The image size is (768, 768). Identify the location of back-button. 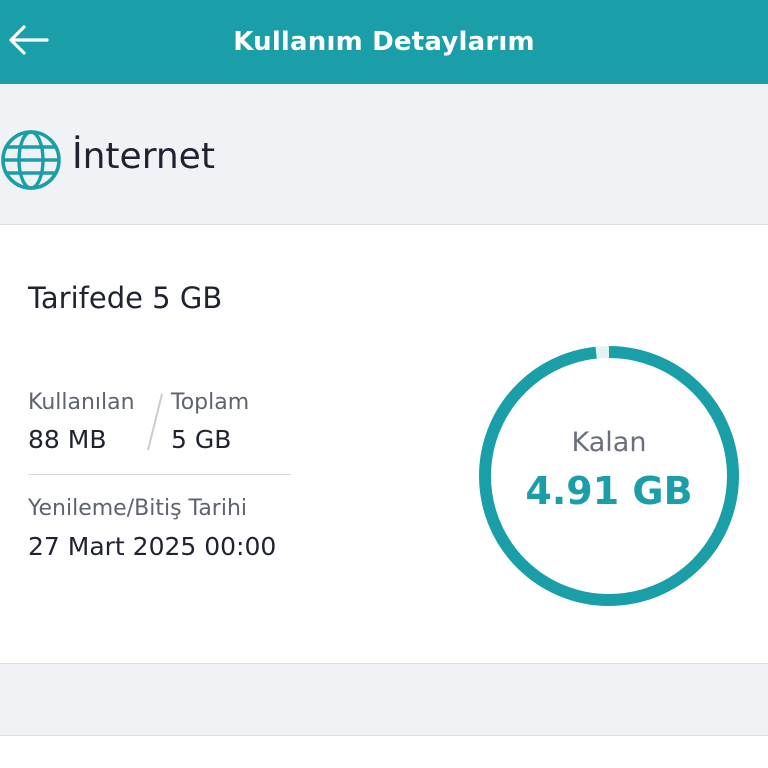
(28, 40).